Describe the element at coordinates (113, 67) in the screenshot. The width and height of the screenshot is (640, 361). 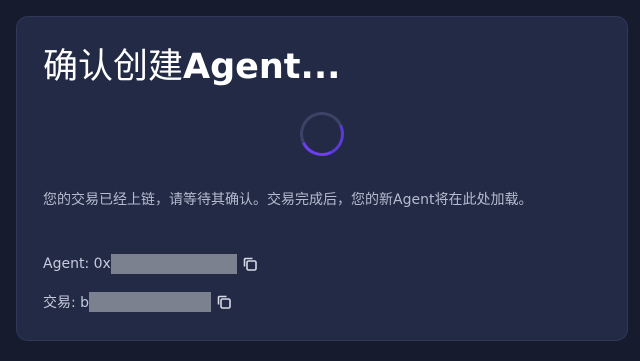
I see `dialog-title-cn: 确认创建` at that location.